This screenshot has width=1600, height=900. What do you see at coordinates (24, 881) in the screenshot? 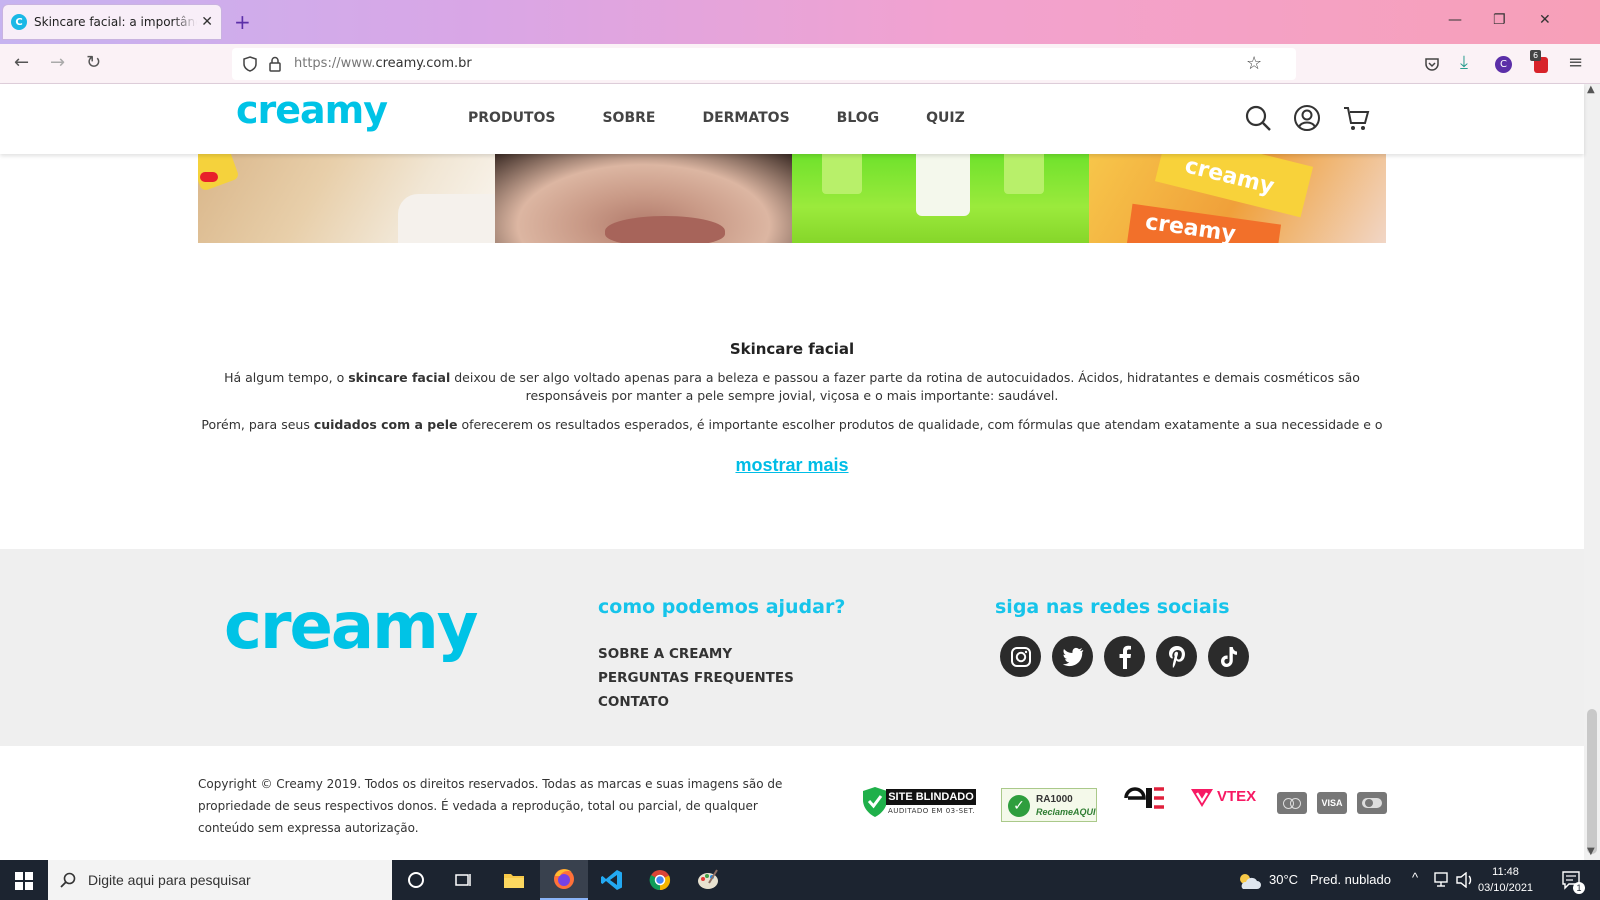
I see `windows-start-icon` at bounding box center [24, 881].